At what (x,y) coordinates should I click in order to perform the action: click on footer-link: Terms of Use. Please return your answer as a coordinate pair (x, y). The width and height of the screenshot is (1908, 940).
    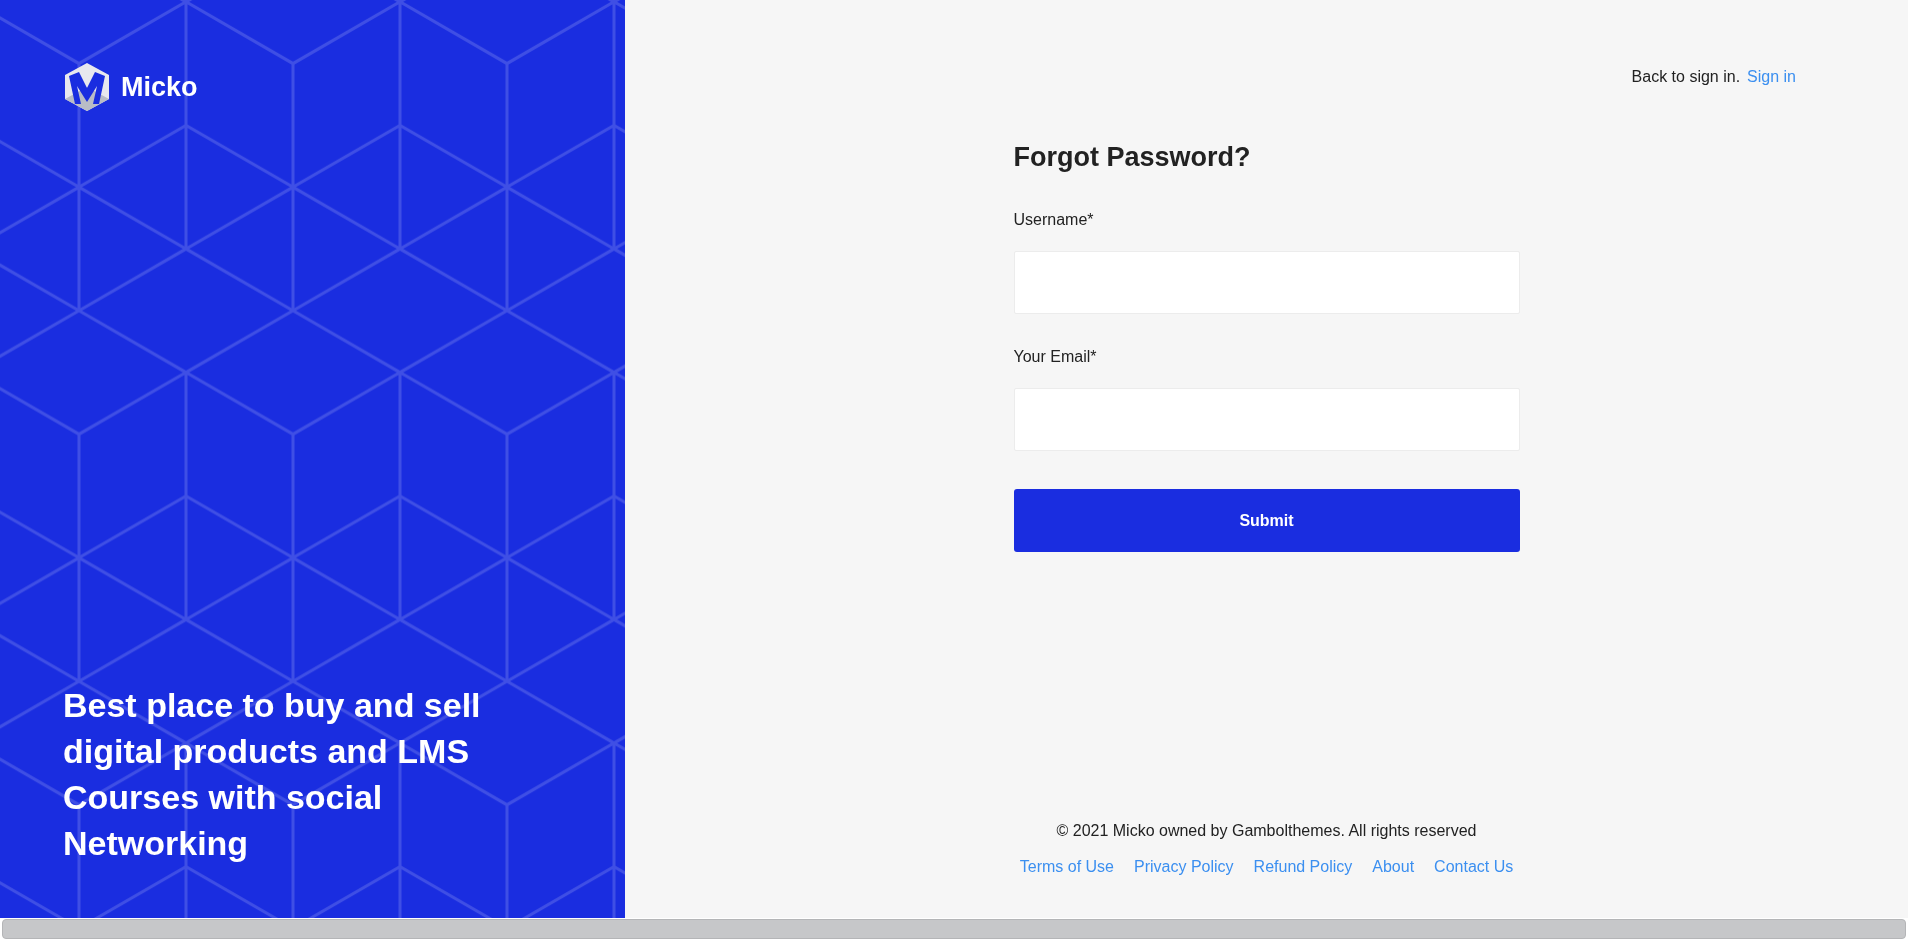
    Looking at the image, I should click on (1066, 867).